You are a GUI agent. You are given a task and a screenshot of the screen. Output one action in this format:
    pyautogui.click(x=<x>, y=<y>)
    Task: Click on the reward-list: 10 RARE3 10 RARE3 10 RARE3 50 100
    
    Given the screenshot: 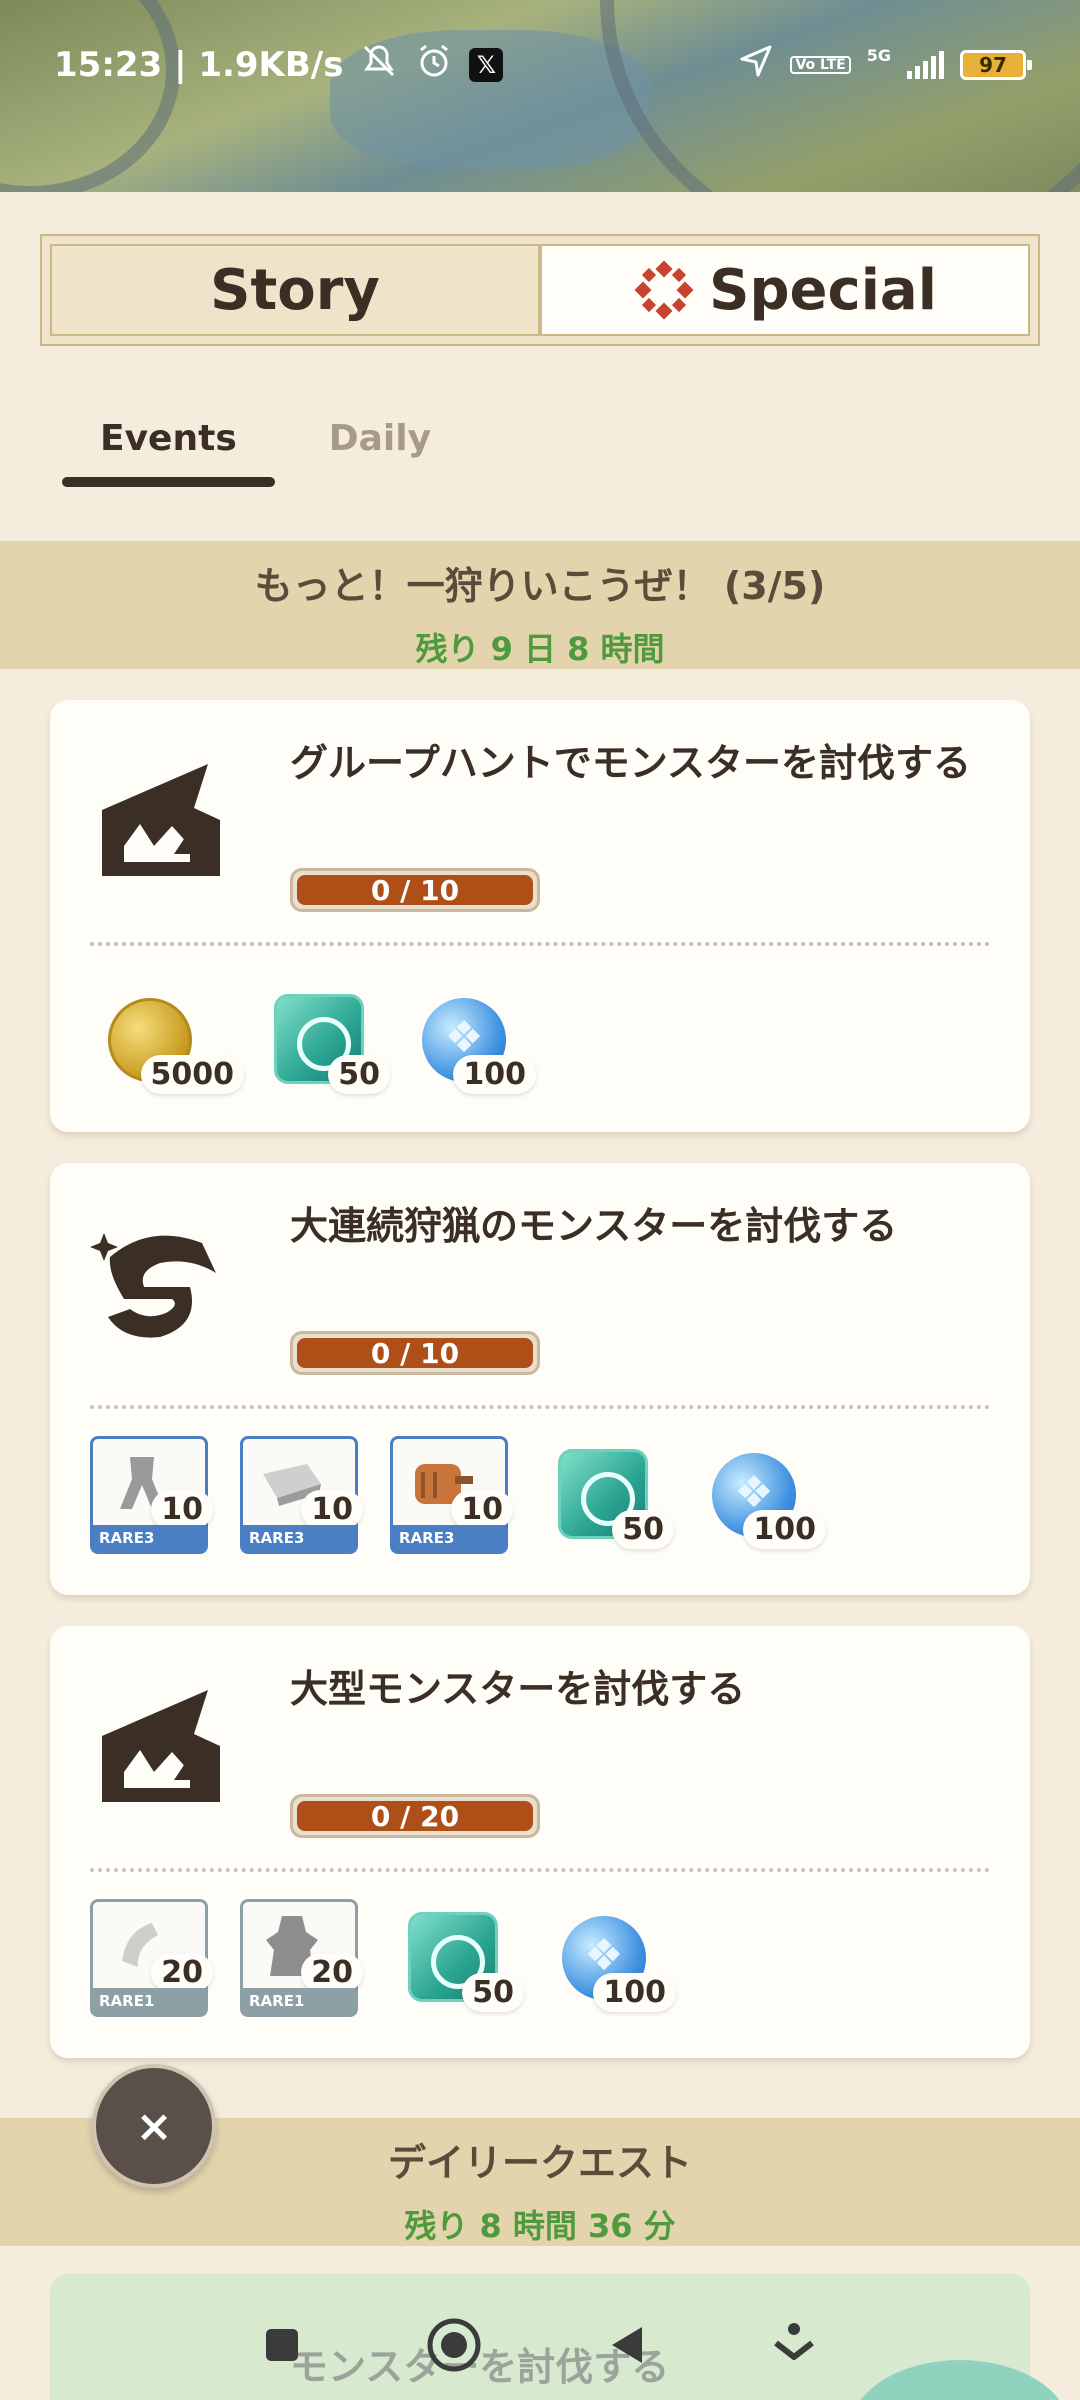 What is the action you would take?
    pyautogui.click(x=458, y=1495)
    